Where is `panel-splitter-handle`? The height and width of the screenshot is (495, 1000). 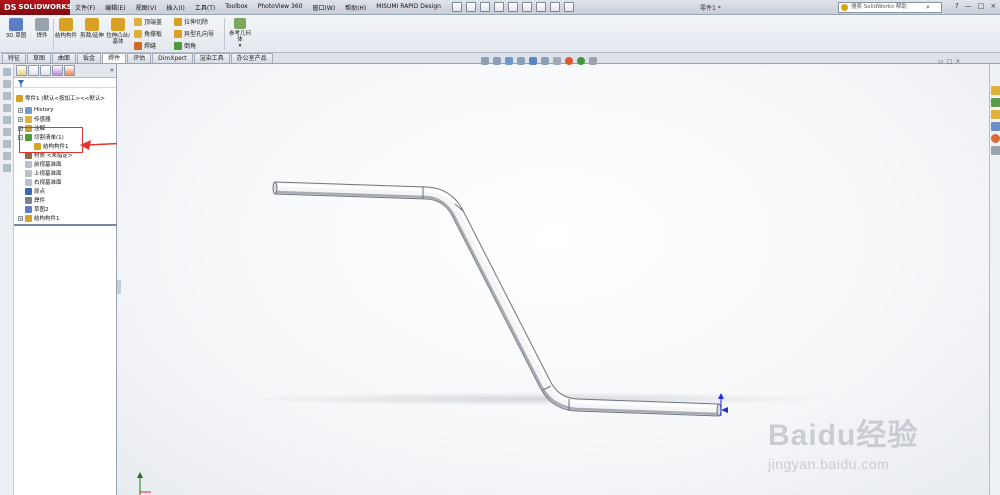
panel-splitter-handle is located at coordinates (119, 287).